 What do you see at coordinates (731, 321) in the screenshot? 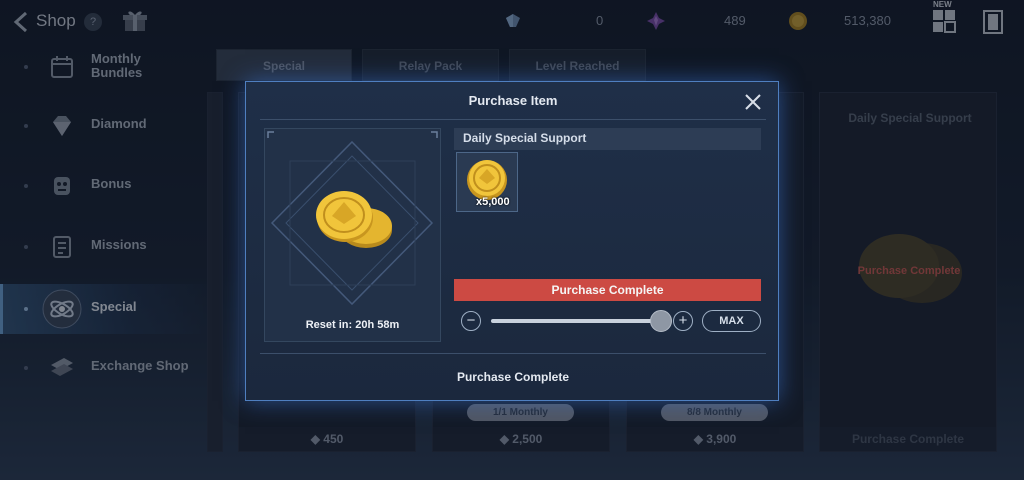
I see `max-quantity-button: MAX` at bounding box center [731, 321].